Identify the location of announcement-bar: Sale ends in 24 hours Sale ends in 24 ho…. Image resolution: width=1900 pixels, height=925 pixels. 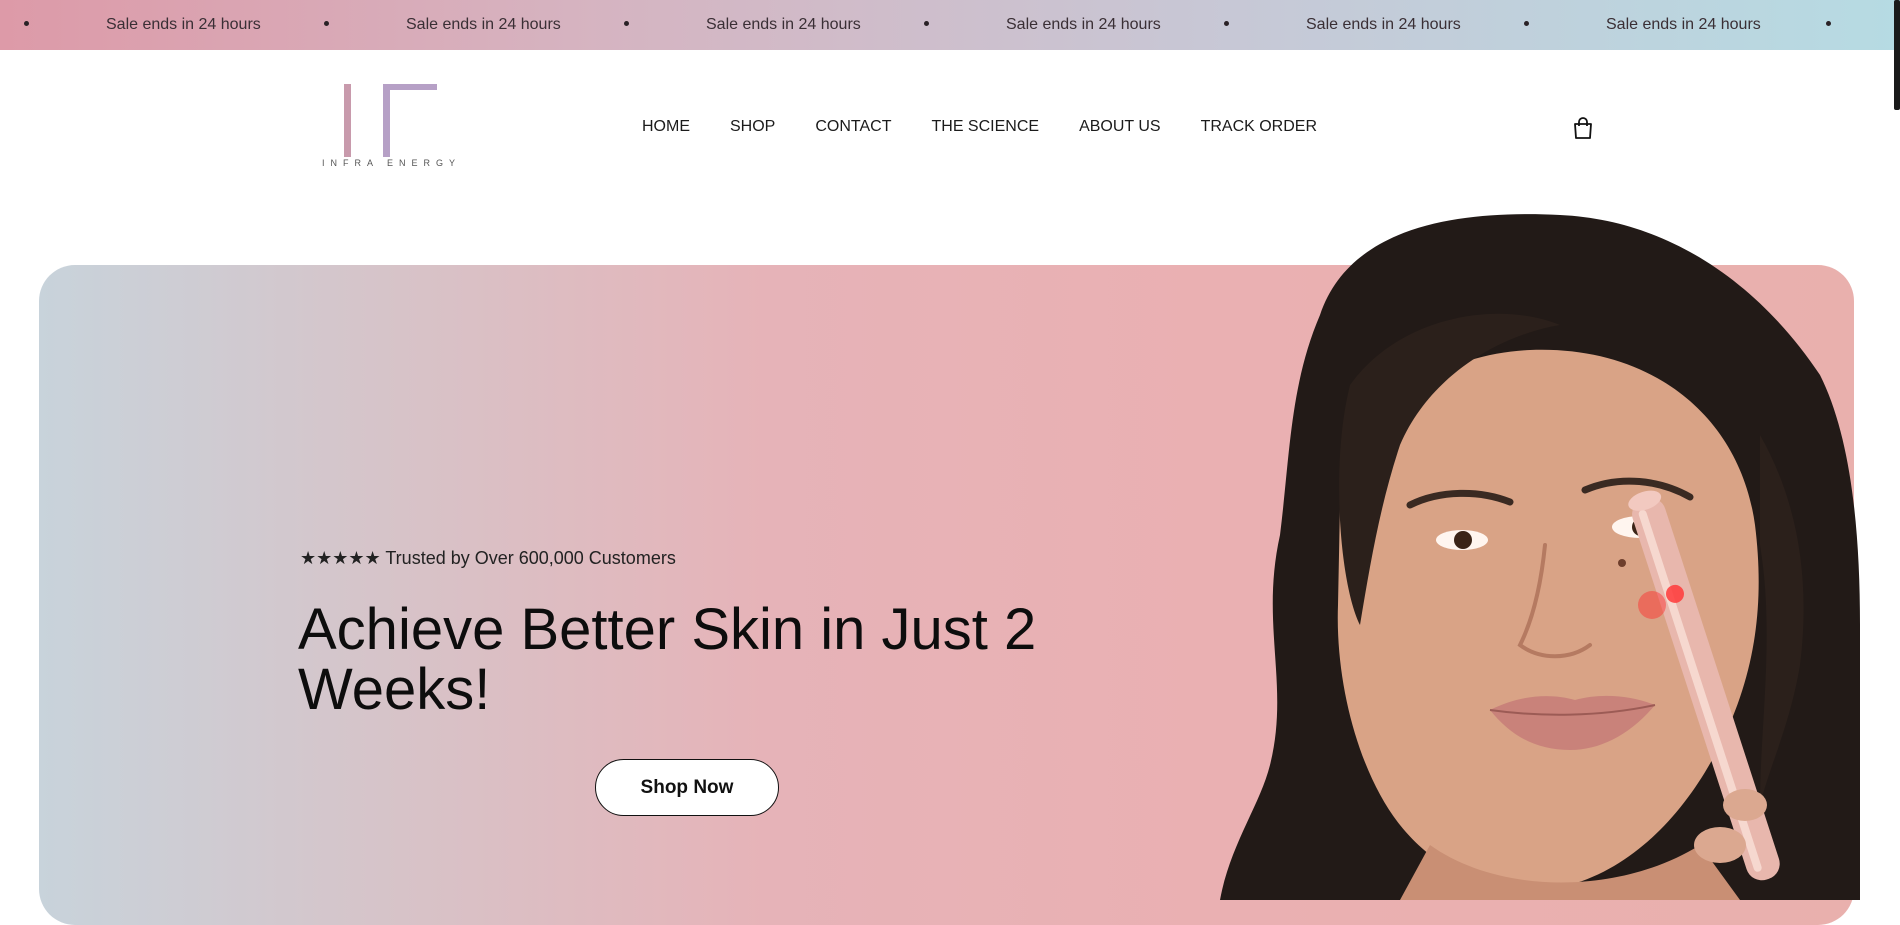
(950, 25).